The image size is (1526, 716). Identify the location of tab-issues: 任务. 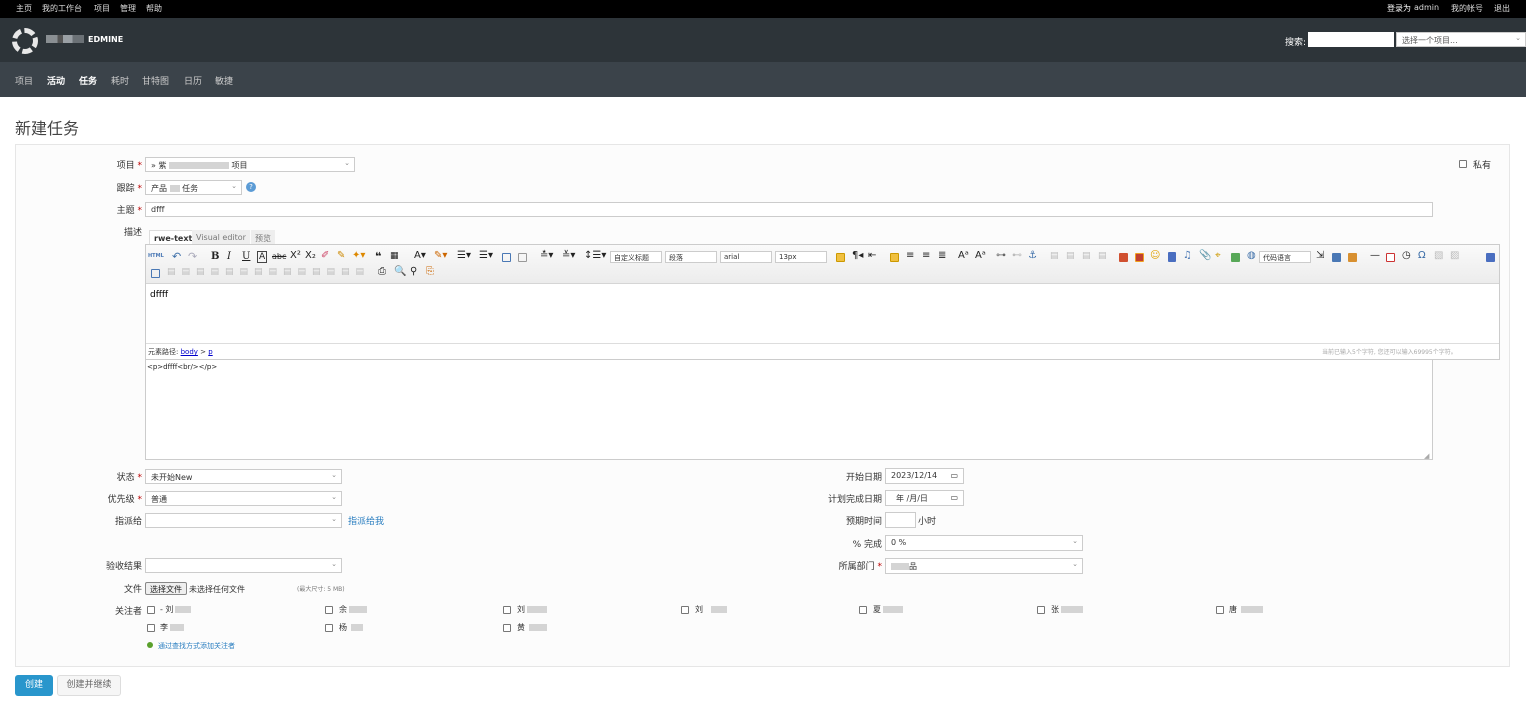
(88, 80).